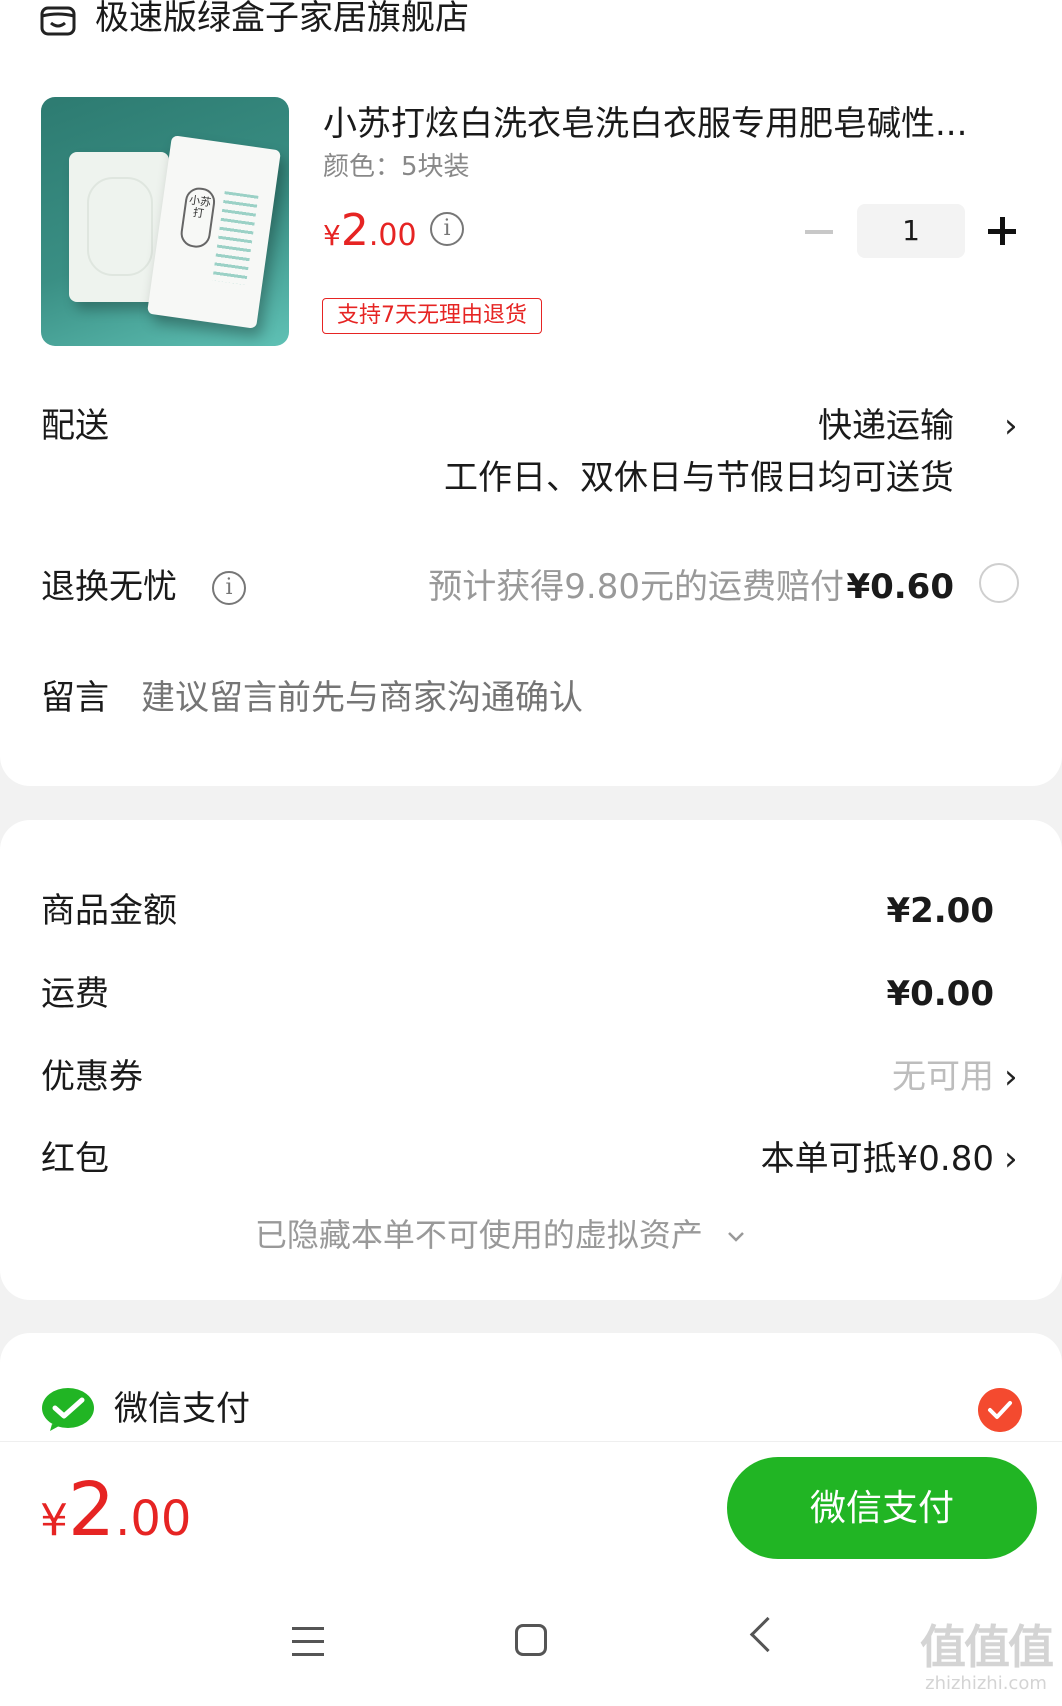  Describe the element at coordinates (882, 1508) in the screenshot. I see `wechat-pay-button: 微信支付` at that location.